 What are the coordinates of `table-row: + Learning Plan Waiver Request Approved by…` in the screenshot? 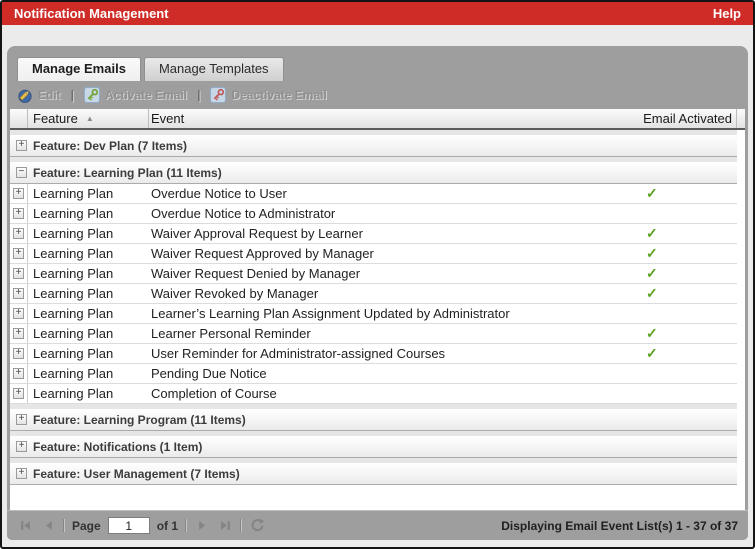 It's located at (373, 254).